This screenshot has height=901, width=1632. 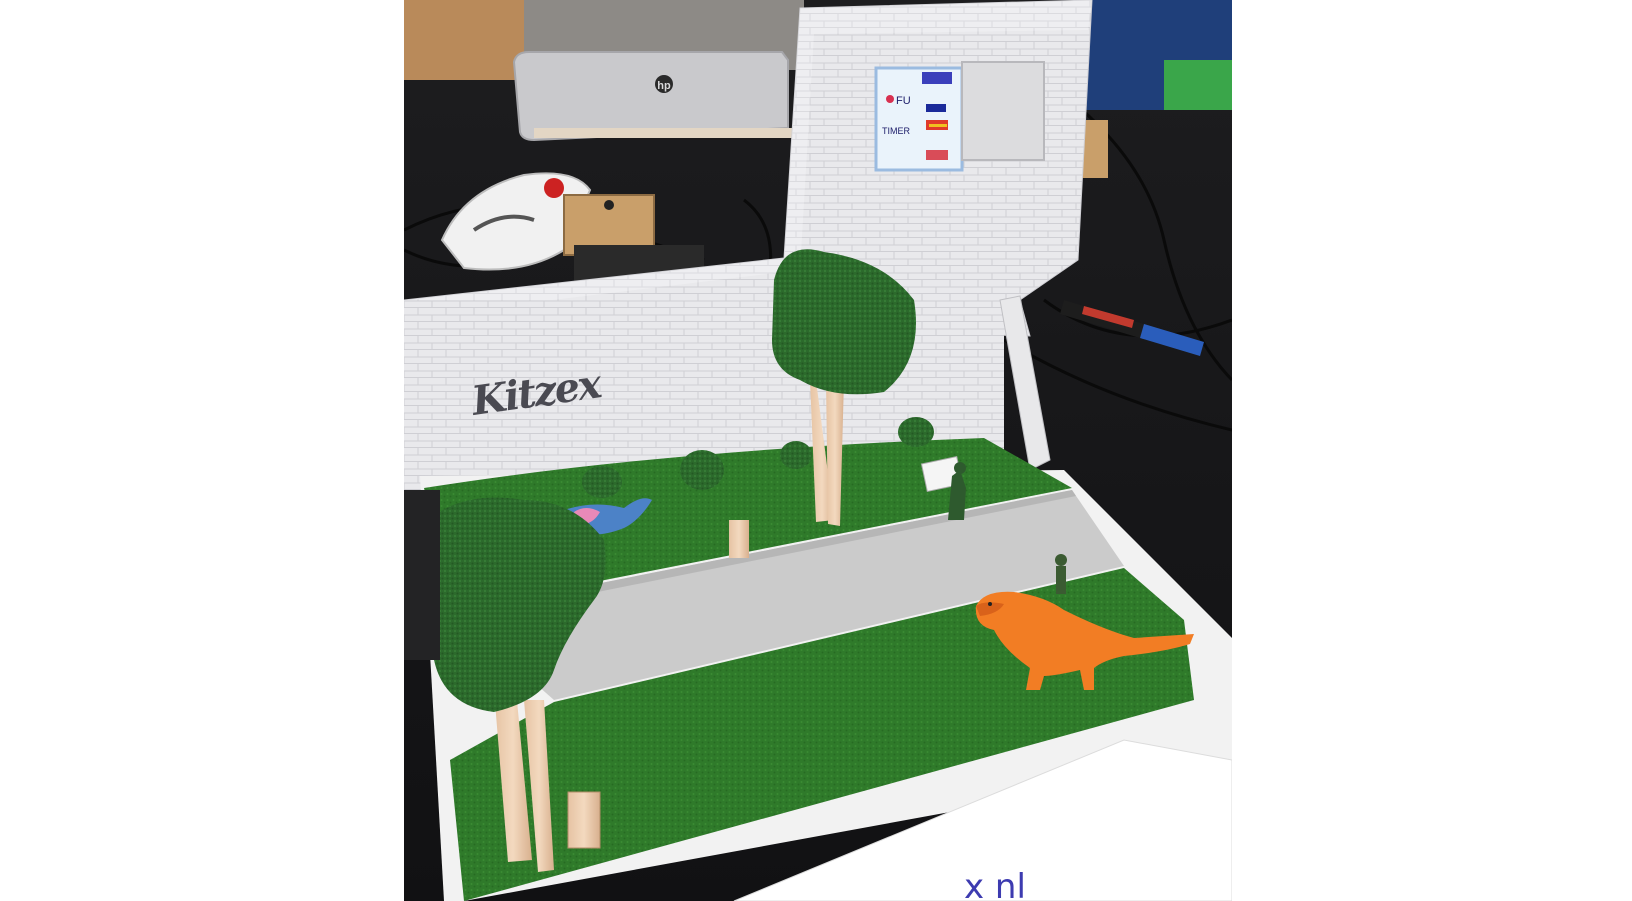 What do you see at coordinates (422, 575) in the screenshot?
I see `left-device` at bounding box center [422, 575].